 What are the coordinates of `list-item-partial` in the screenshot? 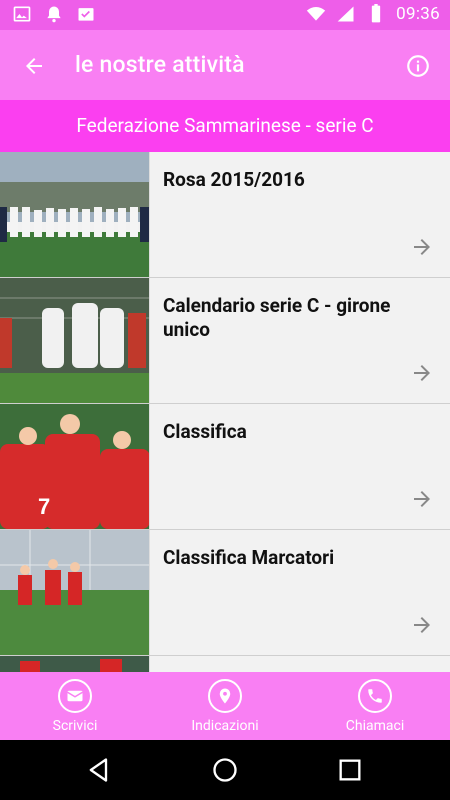 It's located at (225, 664).